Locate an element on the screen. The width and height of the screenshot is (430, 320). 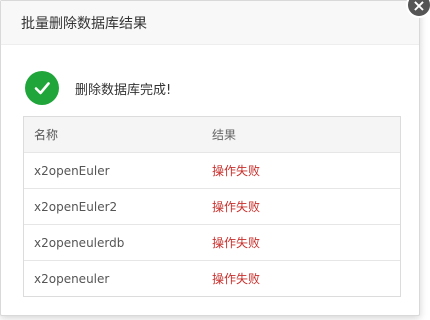
table-row: x2openeuler 操作失败 is located at coordinates (212, 278).